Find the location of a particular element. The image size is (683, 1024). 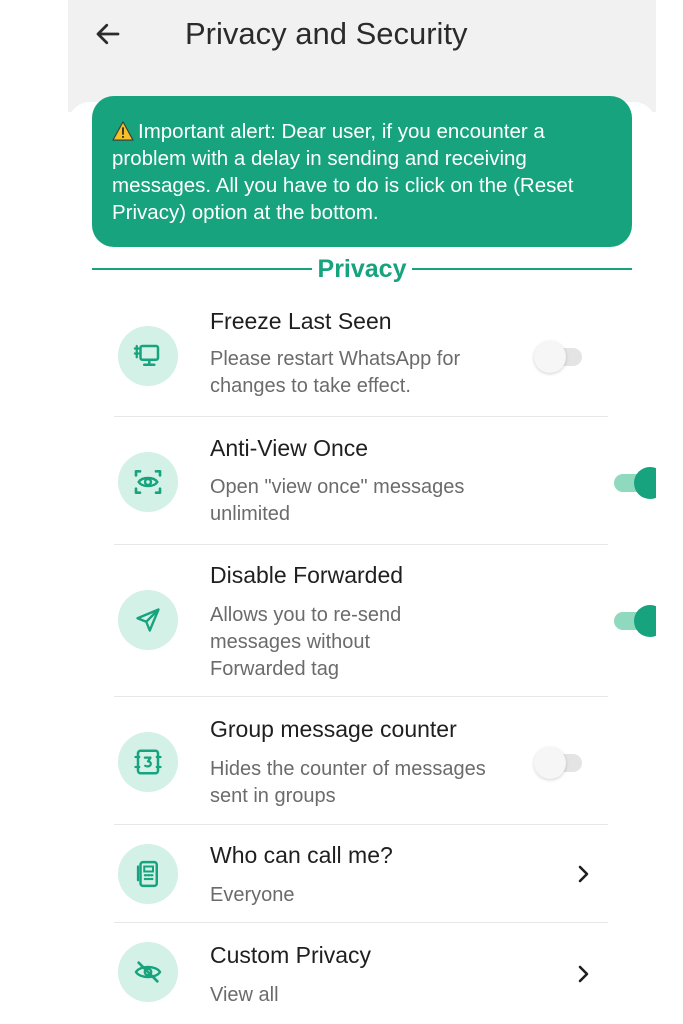

disable-forwarded-toggle is located at coordinates (634, 620).